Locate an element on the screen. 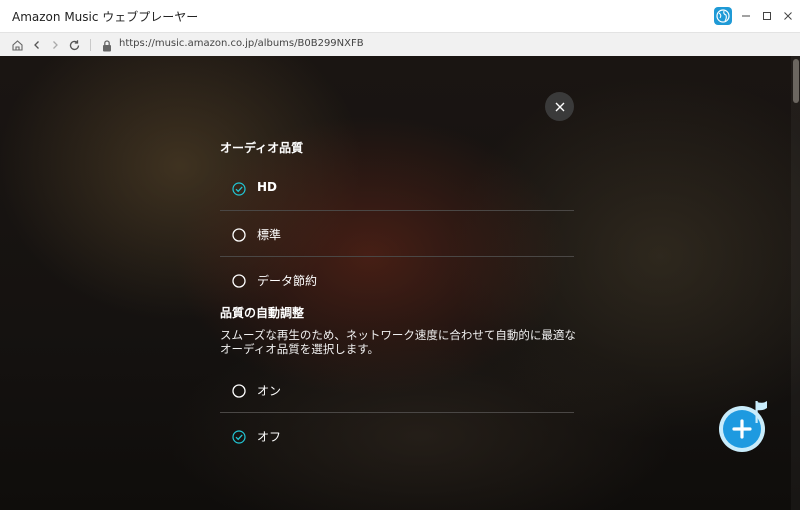  option-label: オン is located at coordinates (269, 391).